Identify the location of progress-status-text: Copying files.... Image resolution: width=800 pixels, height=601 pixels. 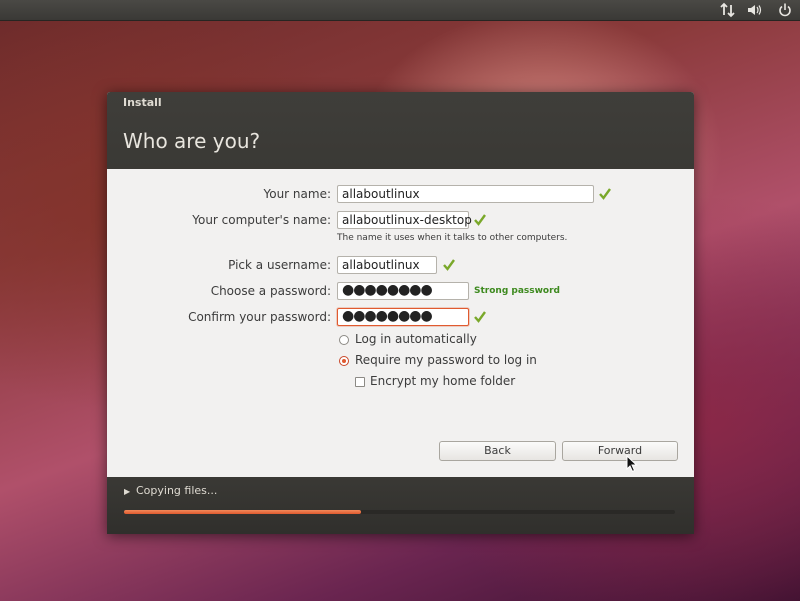
(177, 490).